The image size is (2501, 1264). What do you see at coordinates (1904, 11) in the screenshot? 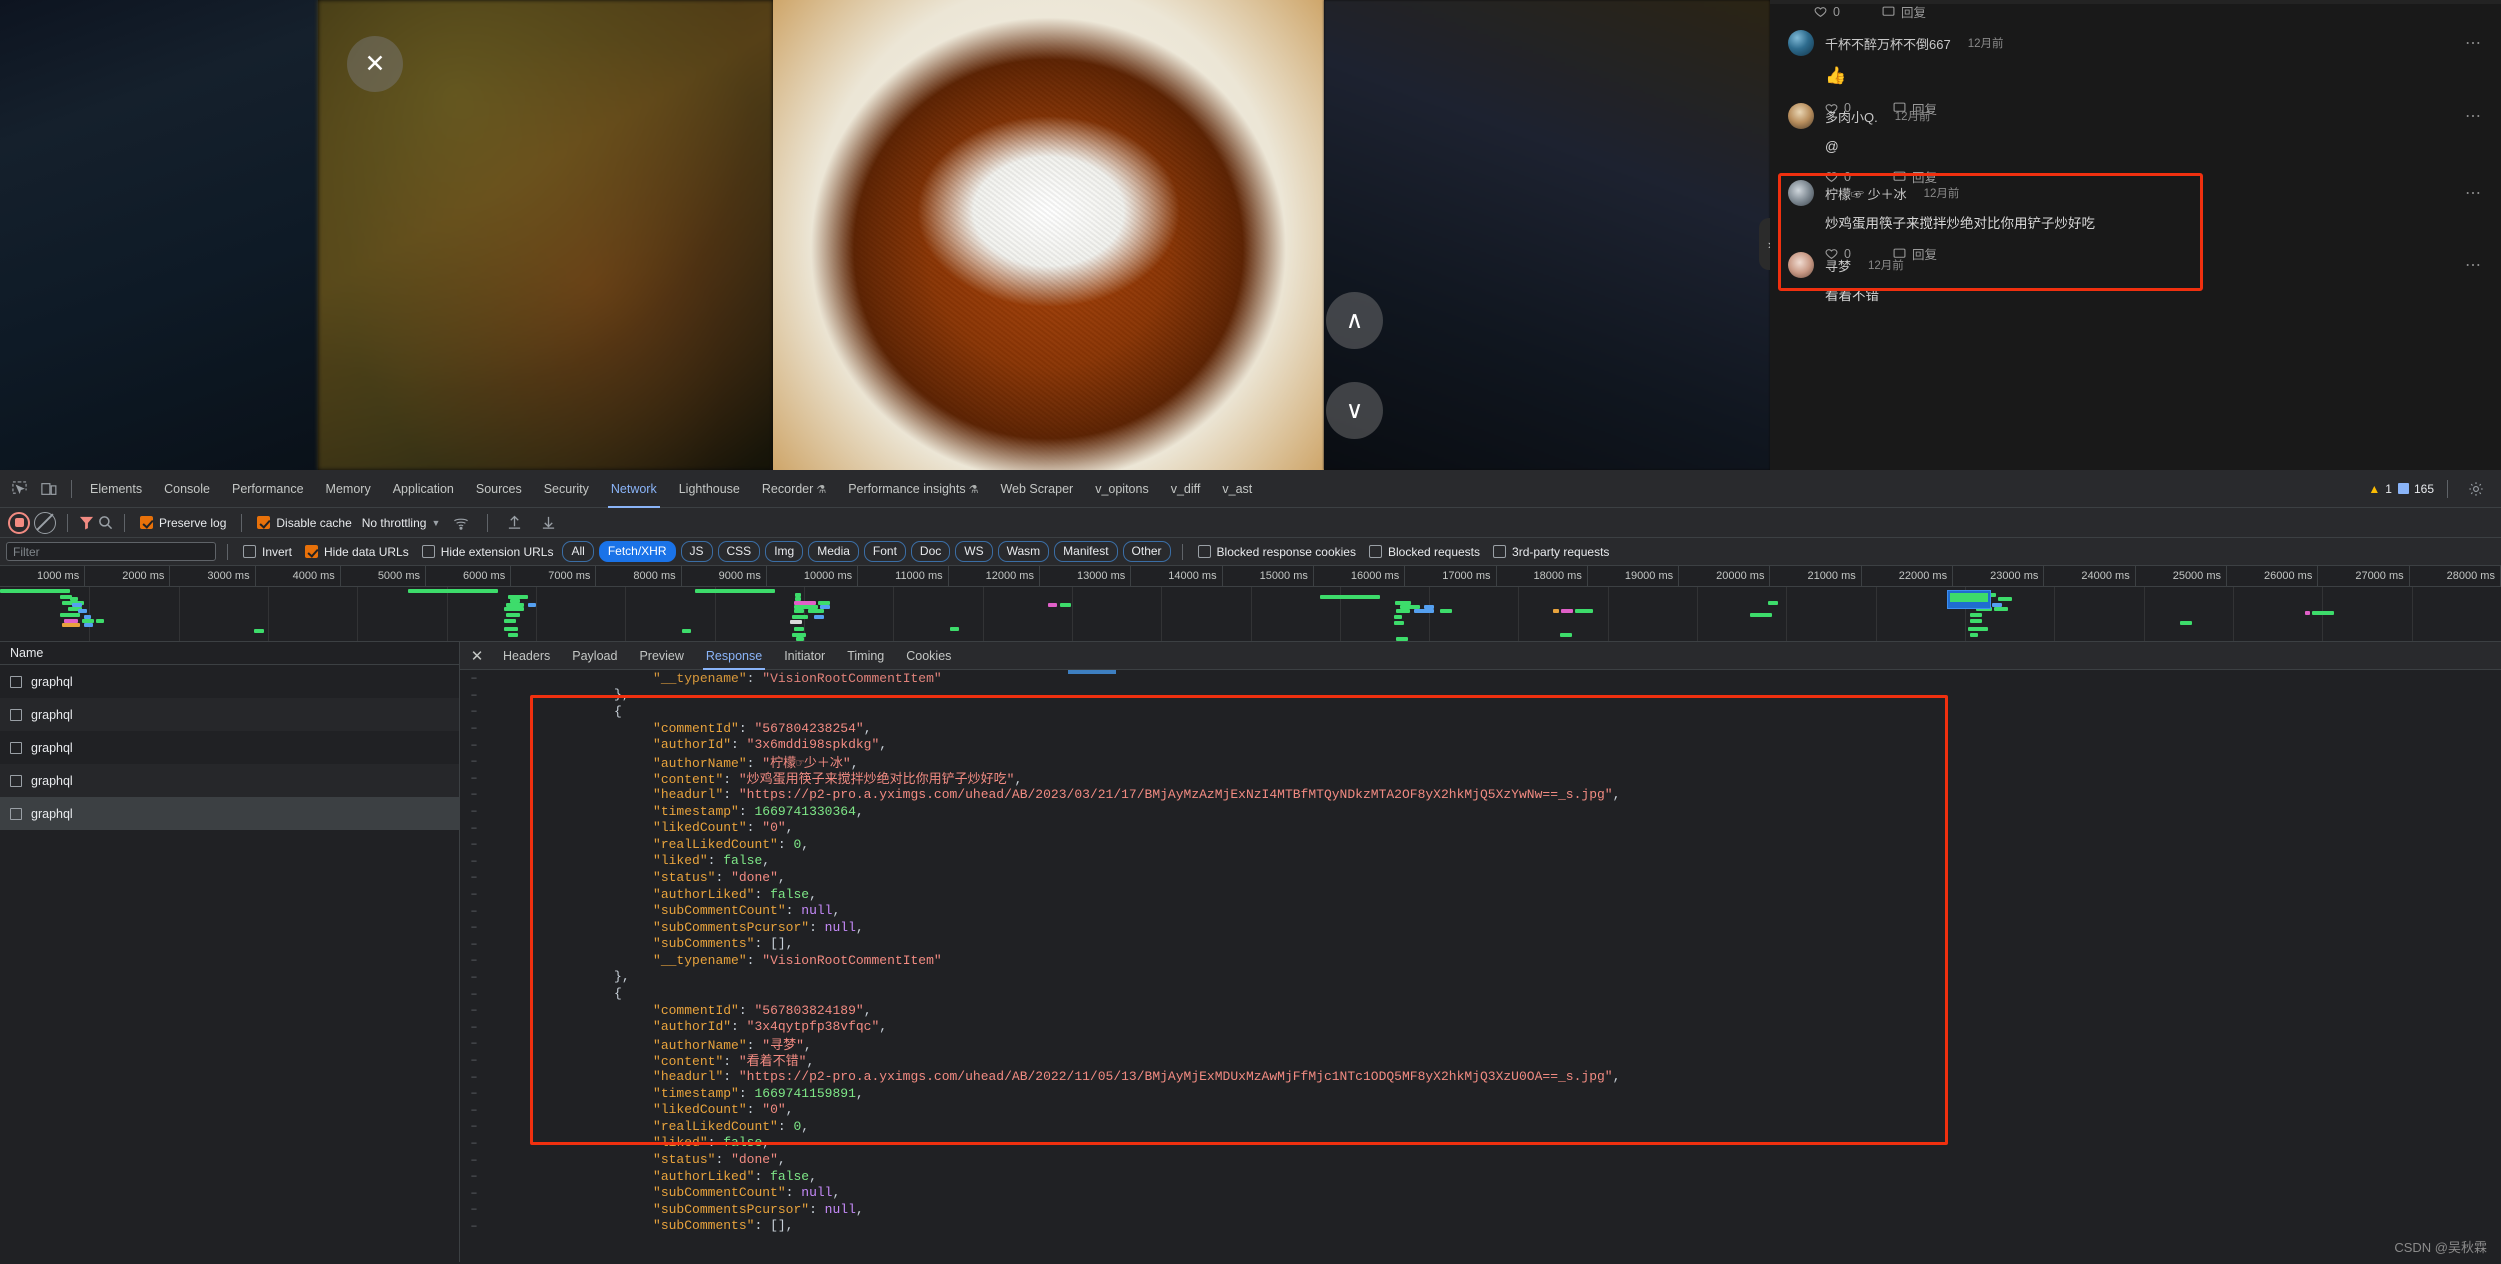
I see `reply-button: 回复` at bounding box center [1904, 11].